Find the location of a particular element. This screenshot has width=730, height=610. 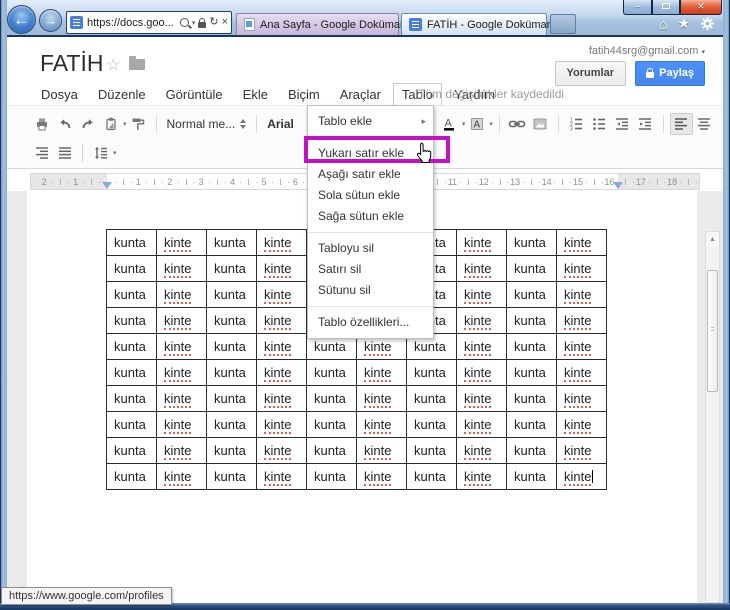

search-icon is located at coordinates (184, 22).